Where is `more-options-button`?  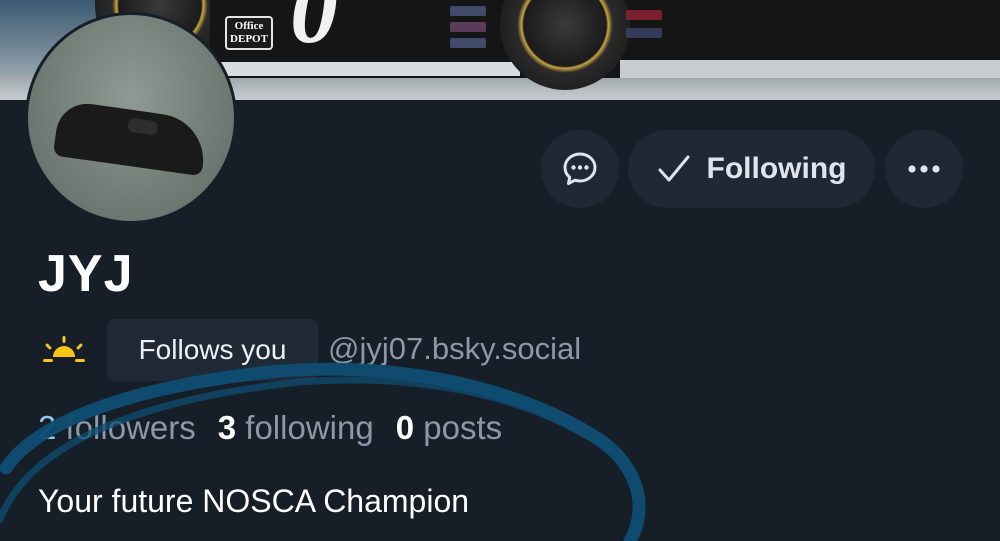 more-options-button is located at coordinates (924, 169).